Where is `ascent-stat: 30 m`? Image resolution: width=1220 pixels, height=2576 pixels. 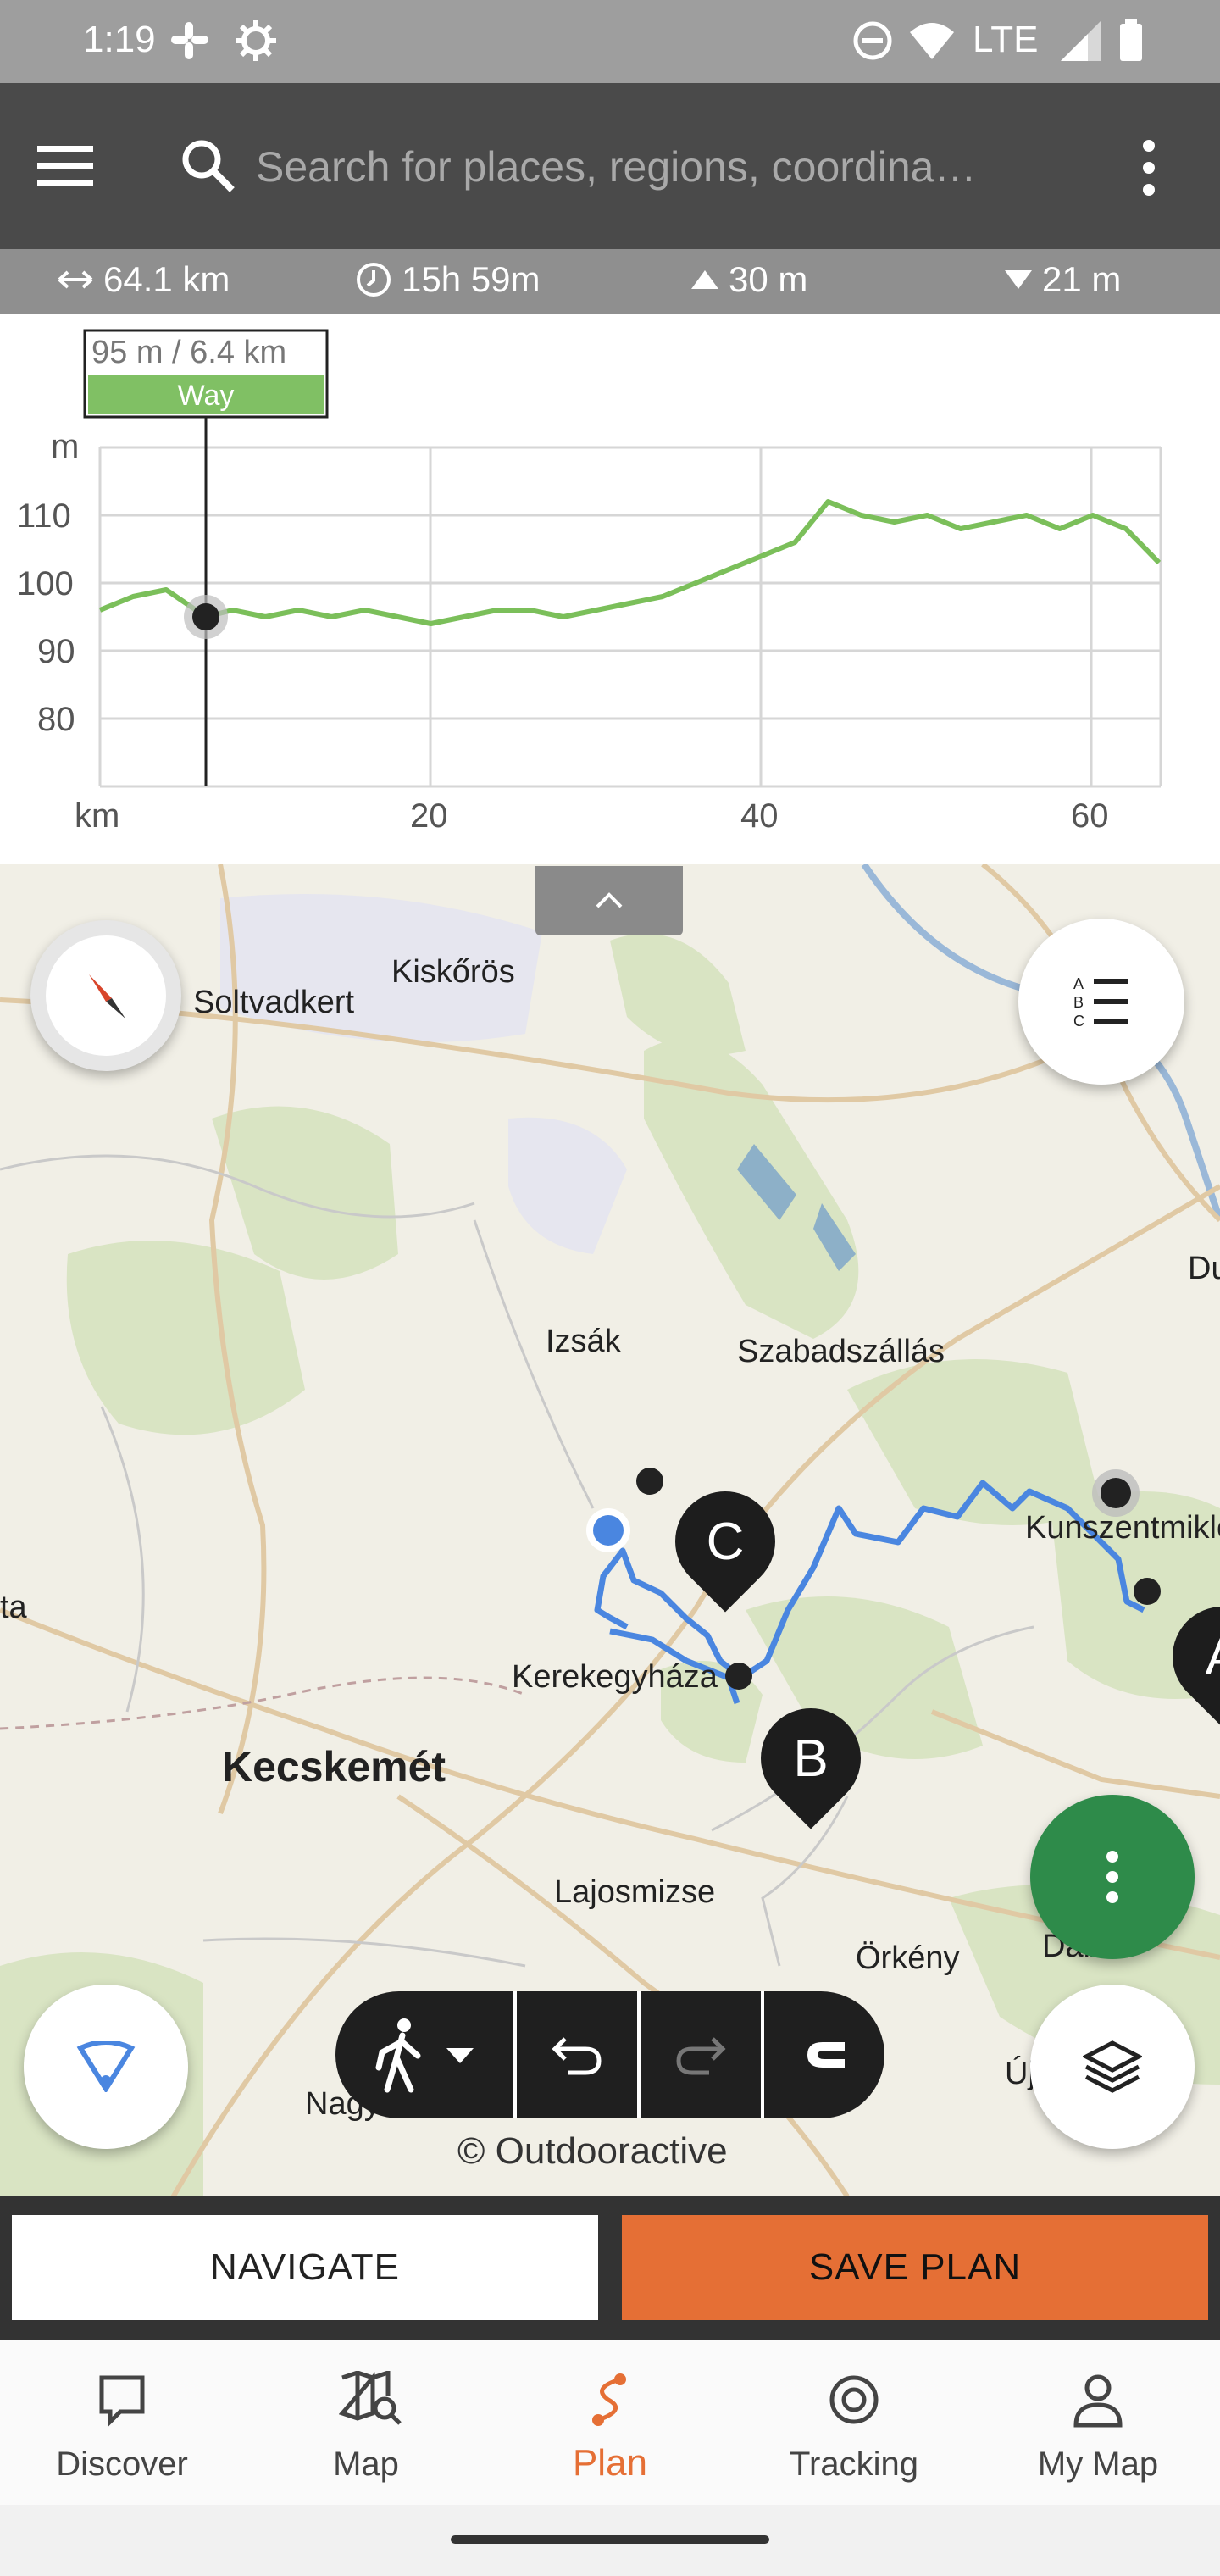
ascent-stat: 30 m is located at coordinates (748, 279).